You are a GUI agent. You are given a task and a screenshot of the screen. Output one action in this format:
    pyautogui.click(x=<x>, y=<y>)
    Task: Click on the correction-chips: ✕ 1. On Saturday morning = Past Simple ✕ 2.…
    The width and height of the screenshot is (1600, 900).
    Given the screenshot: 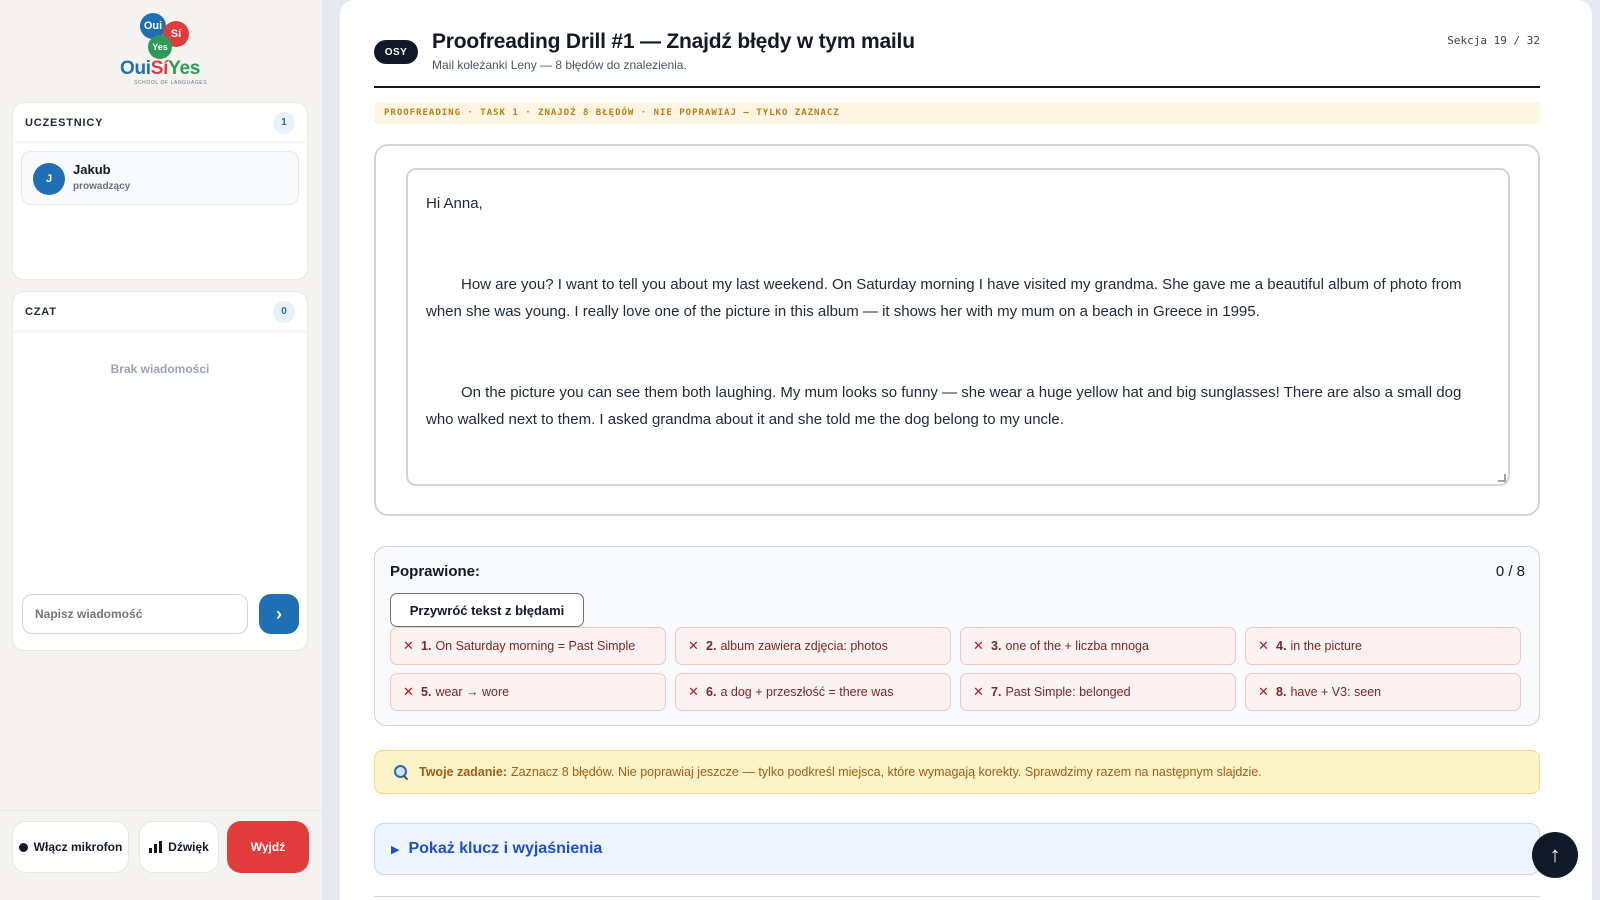 What is the action you would take?
    pyautogui.click(x=960, y=669)
    